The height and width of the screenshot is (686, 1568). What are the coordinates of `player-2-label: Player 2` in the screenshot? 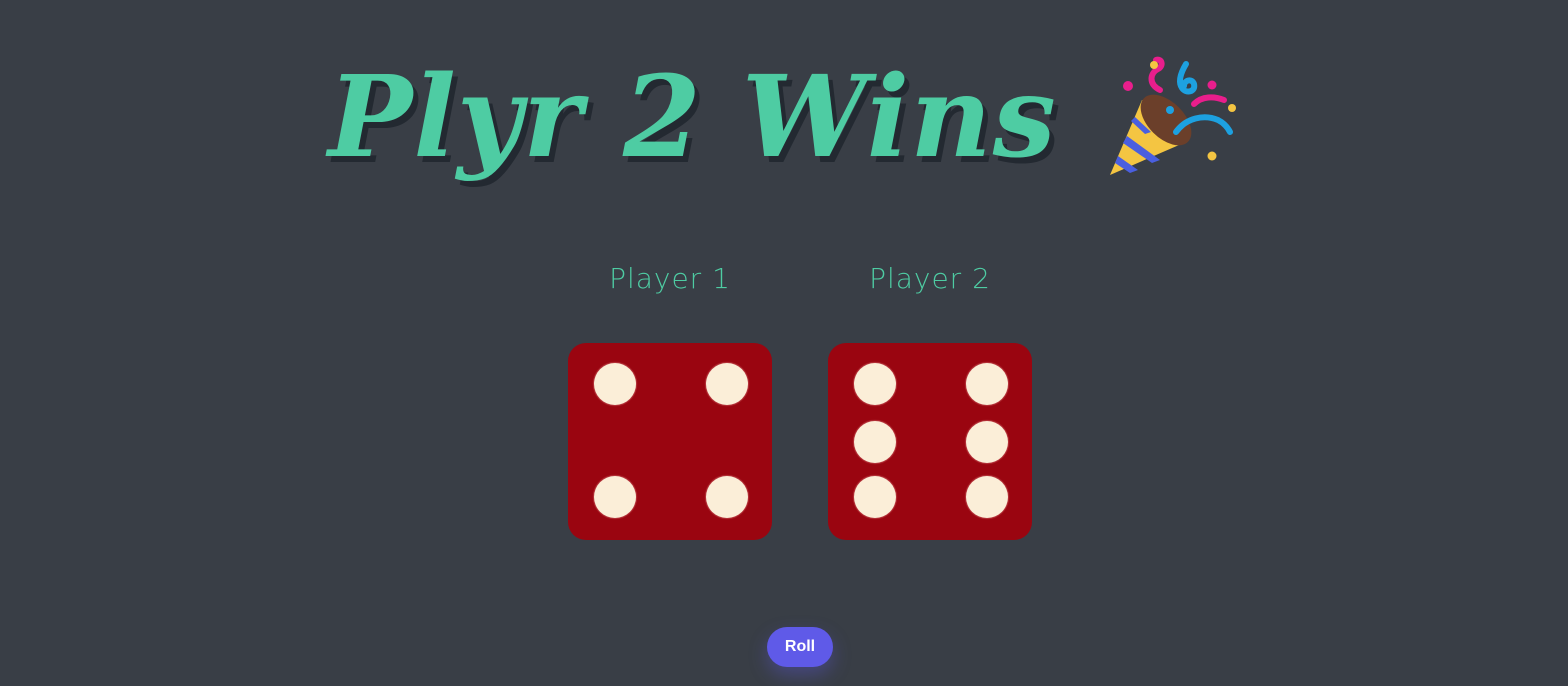 It's located at (930, 278).